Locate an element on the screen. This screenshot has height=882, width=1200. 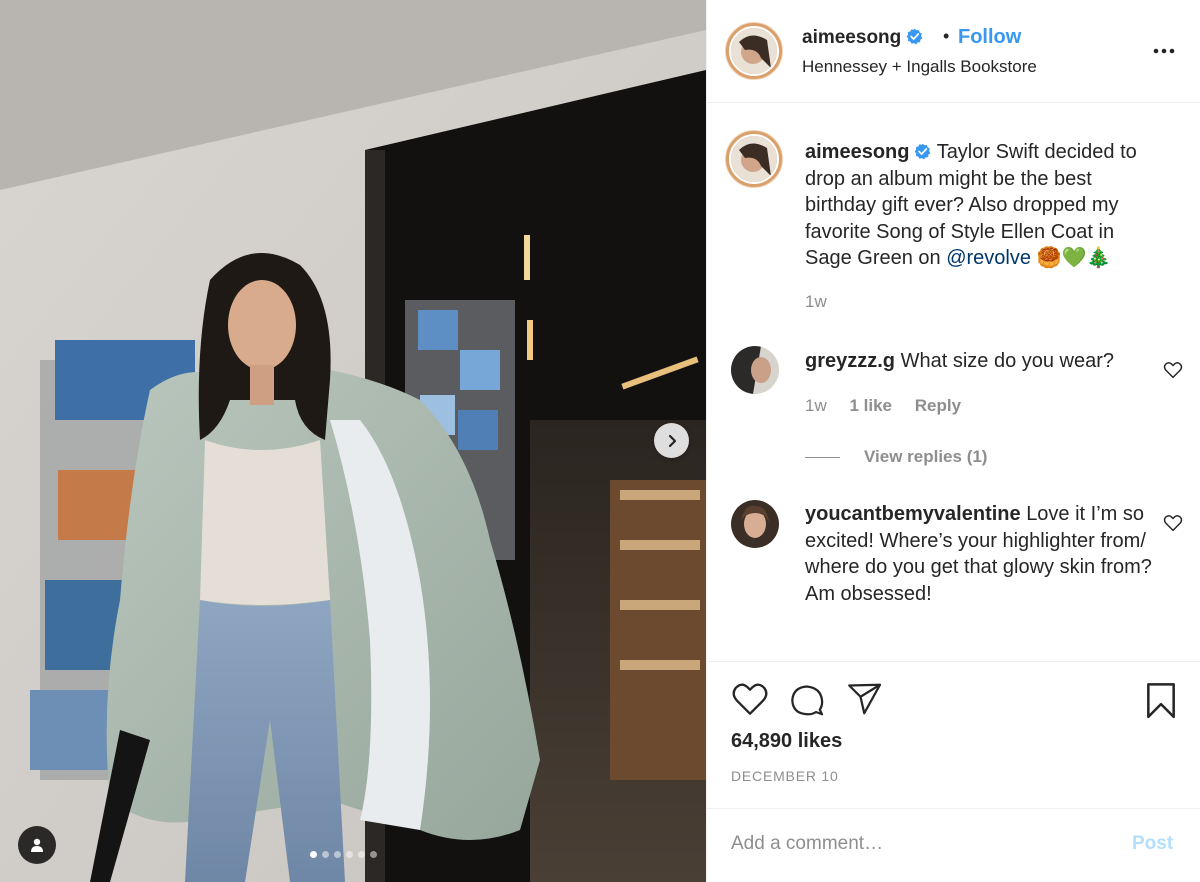
author-username: aimeesong is located at coordinates (862, 38).